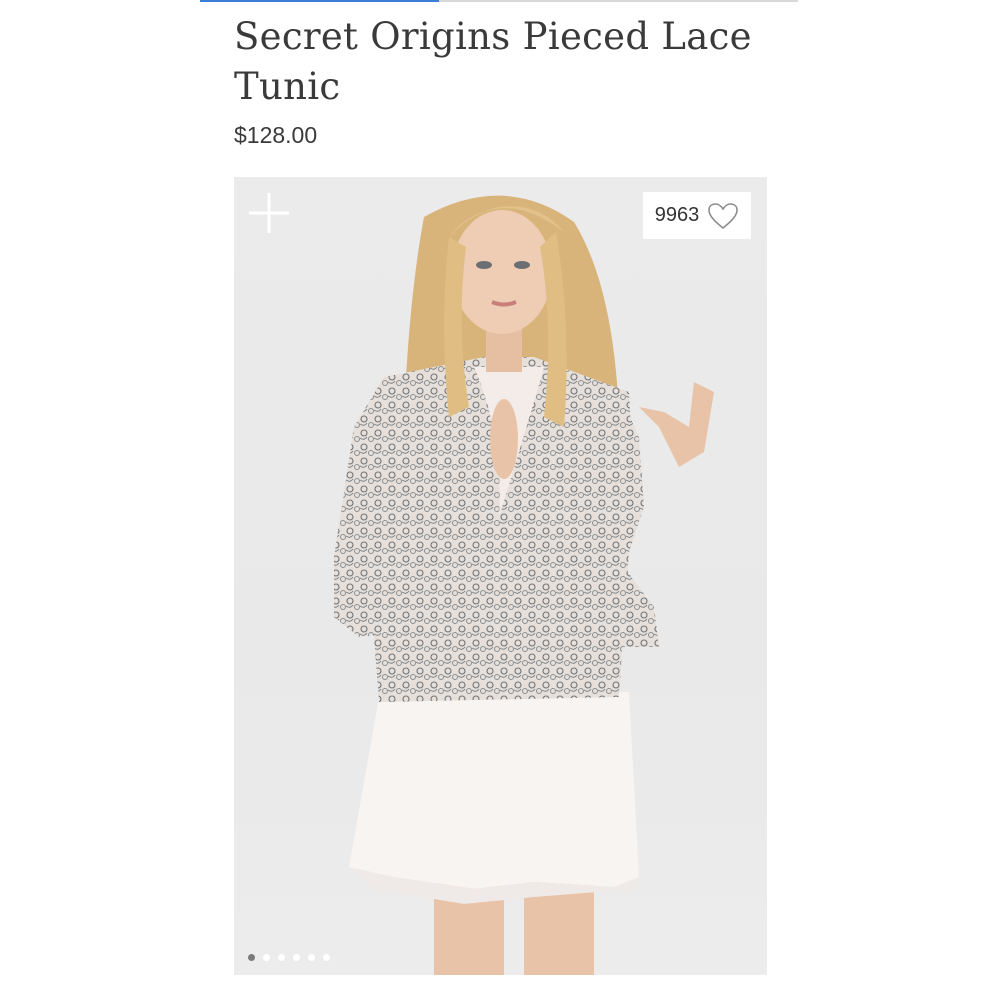 This screenshot has height=1000, width=1000. What do you see at coordinates (276, 135) in the screenshot?
I see `product-price: $128.00` at bounding box center [276, 135].